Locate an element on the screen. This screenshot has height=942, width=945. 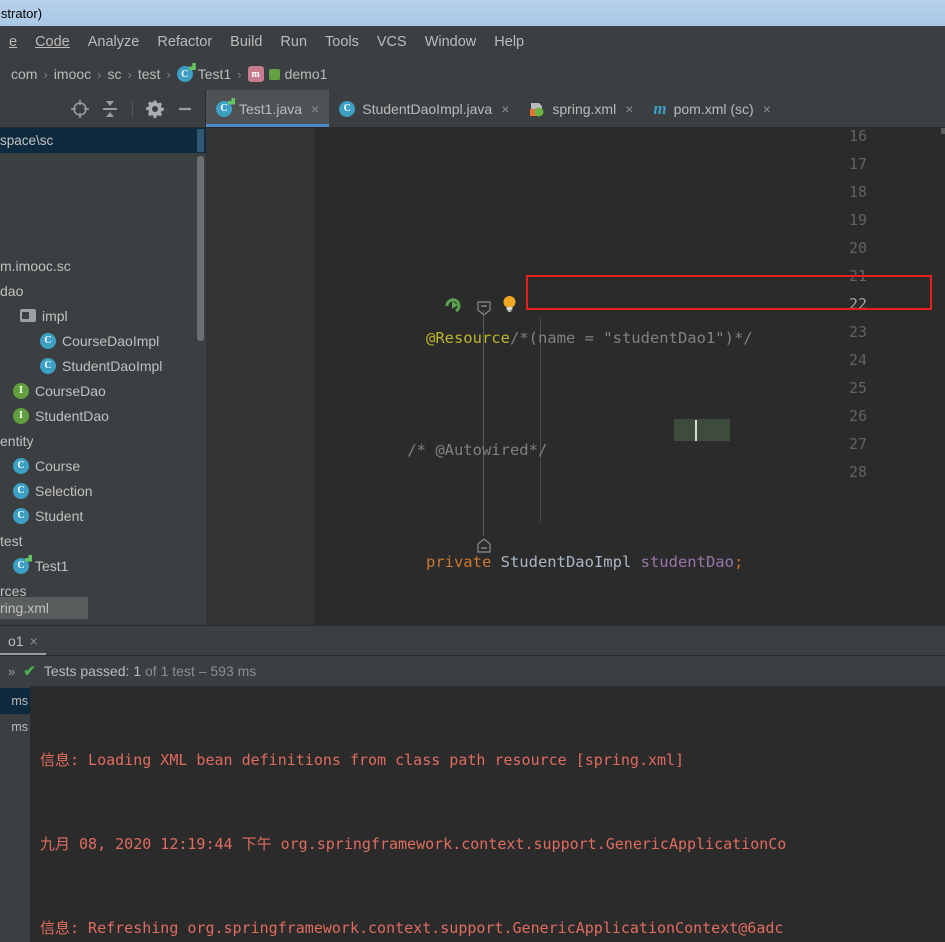
settings-gear-icon is located at coordinates (155, 109).